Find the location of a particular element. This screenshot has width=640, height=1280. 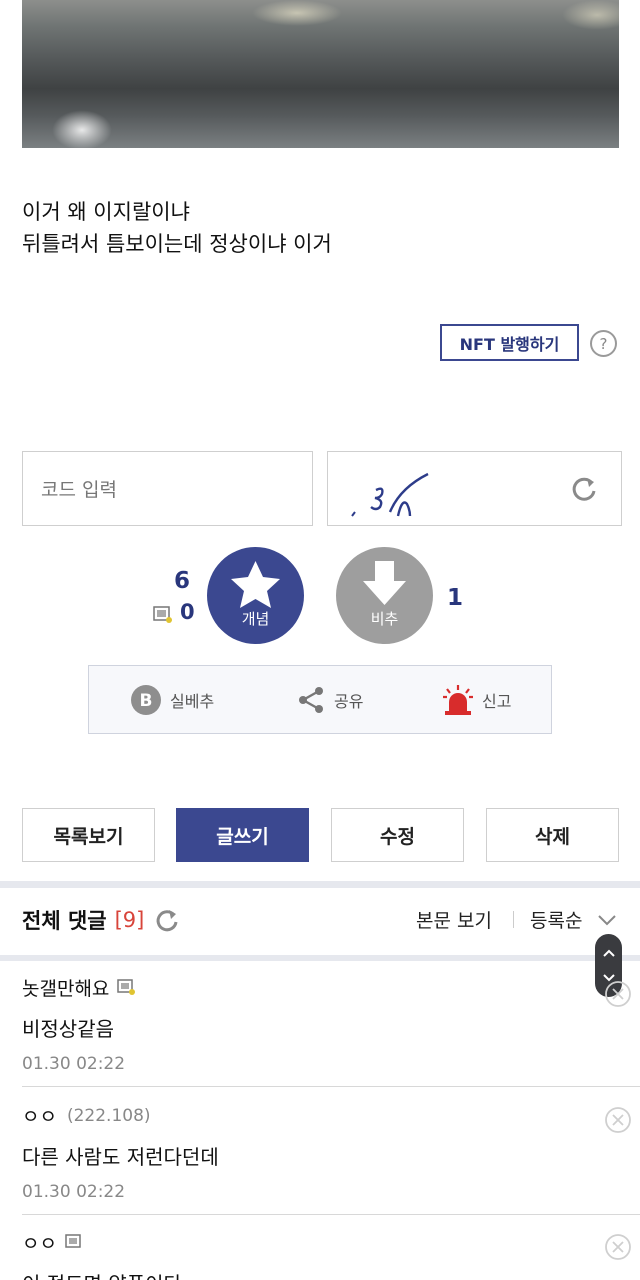

comments-header: 전체 댓글 [9] is located at coordinates (101, 920).